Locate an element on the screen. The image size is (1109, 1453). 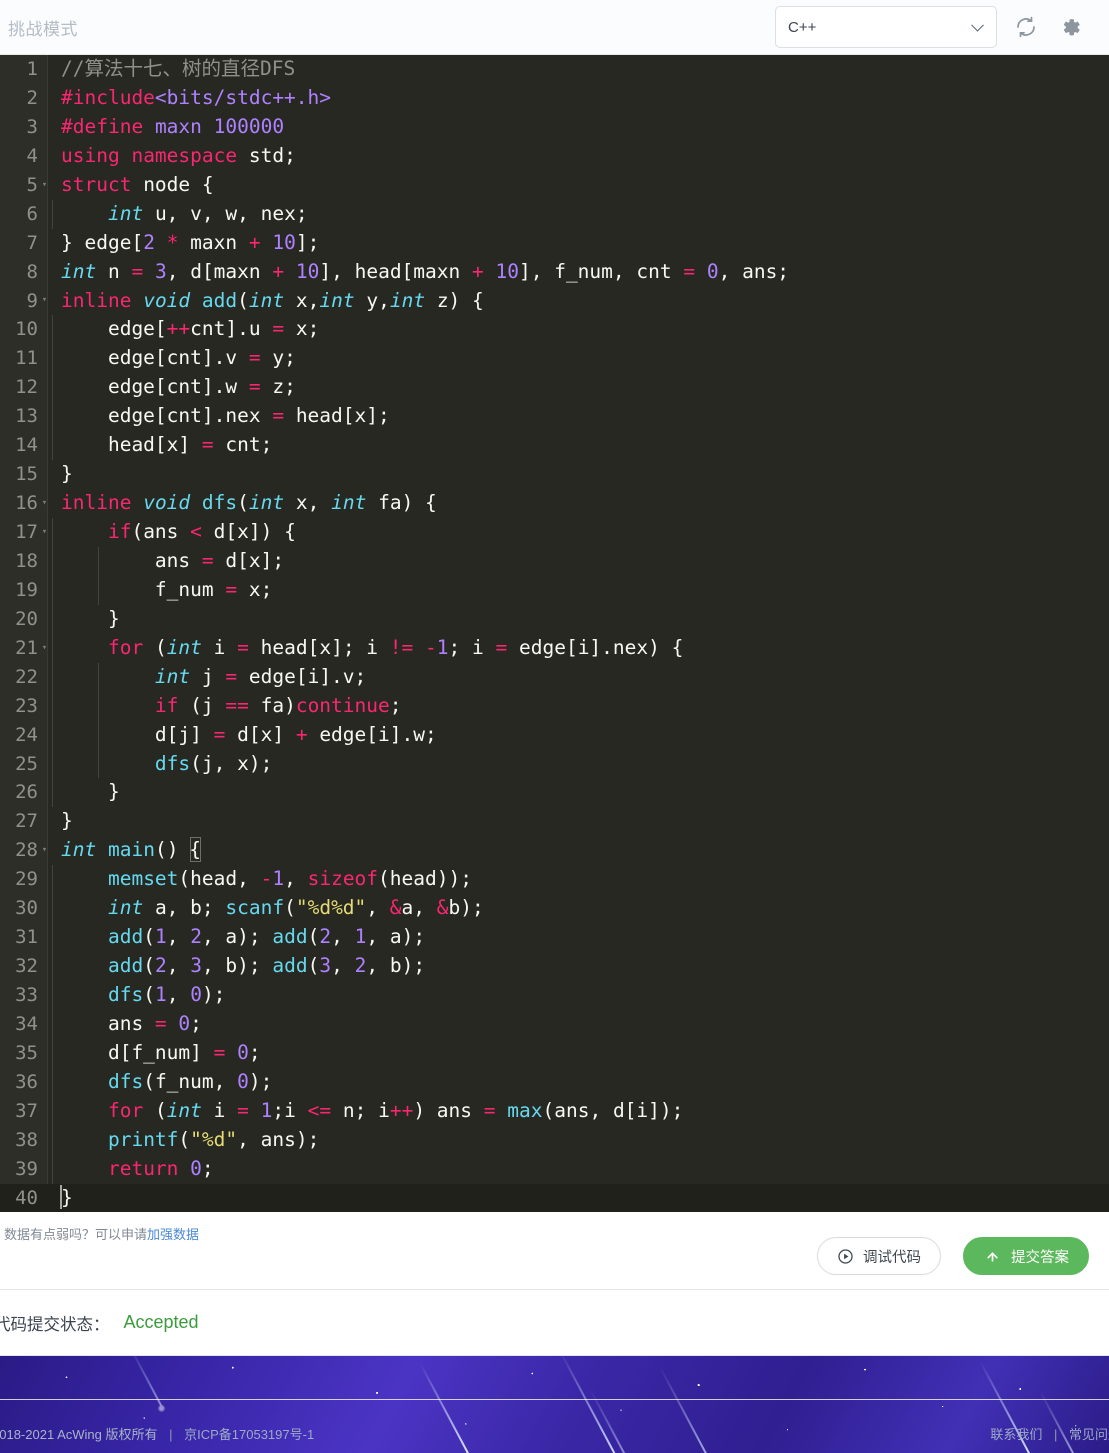
code-line-text: printf("%d", ans); is located at coordinates (579, 1140).